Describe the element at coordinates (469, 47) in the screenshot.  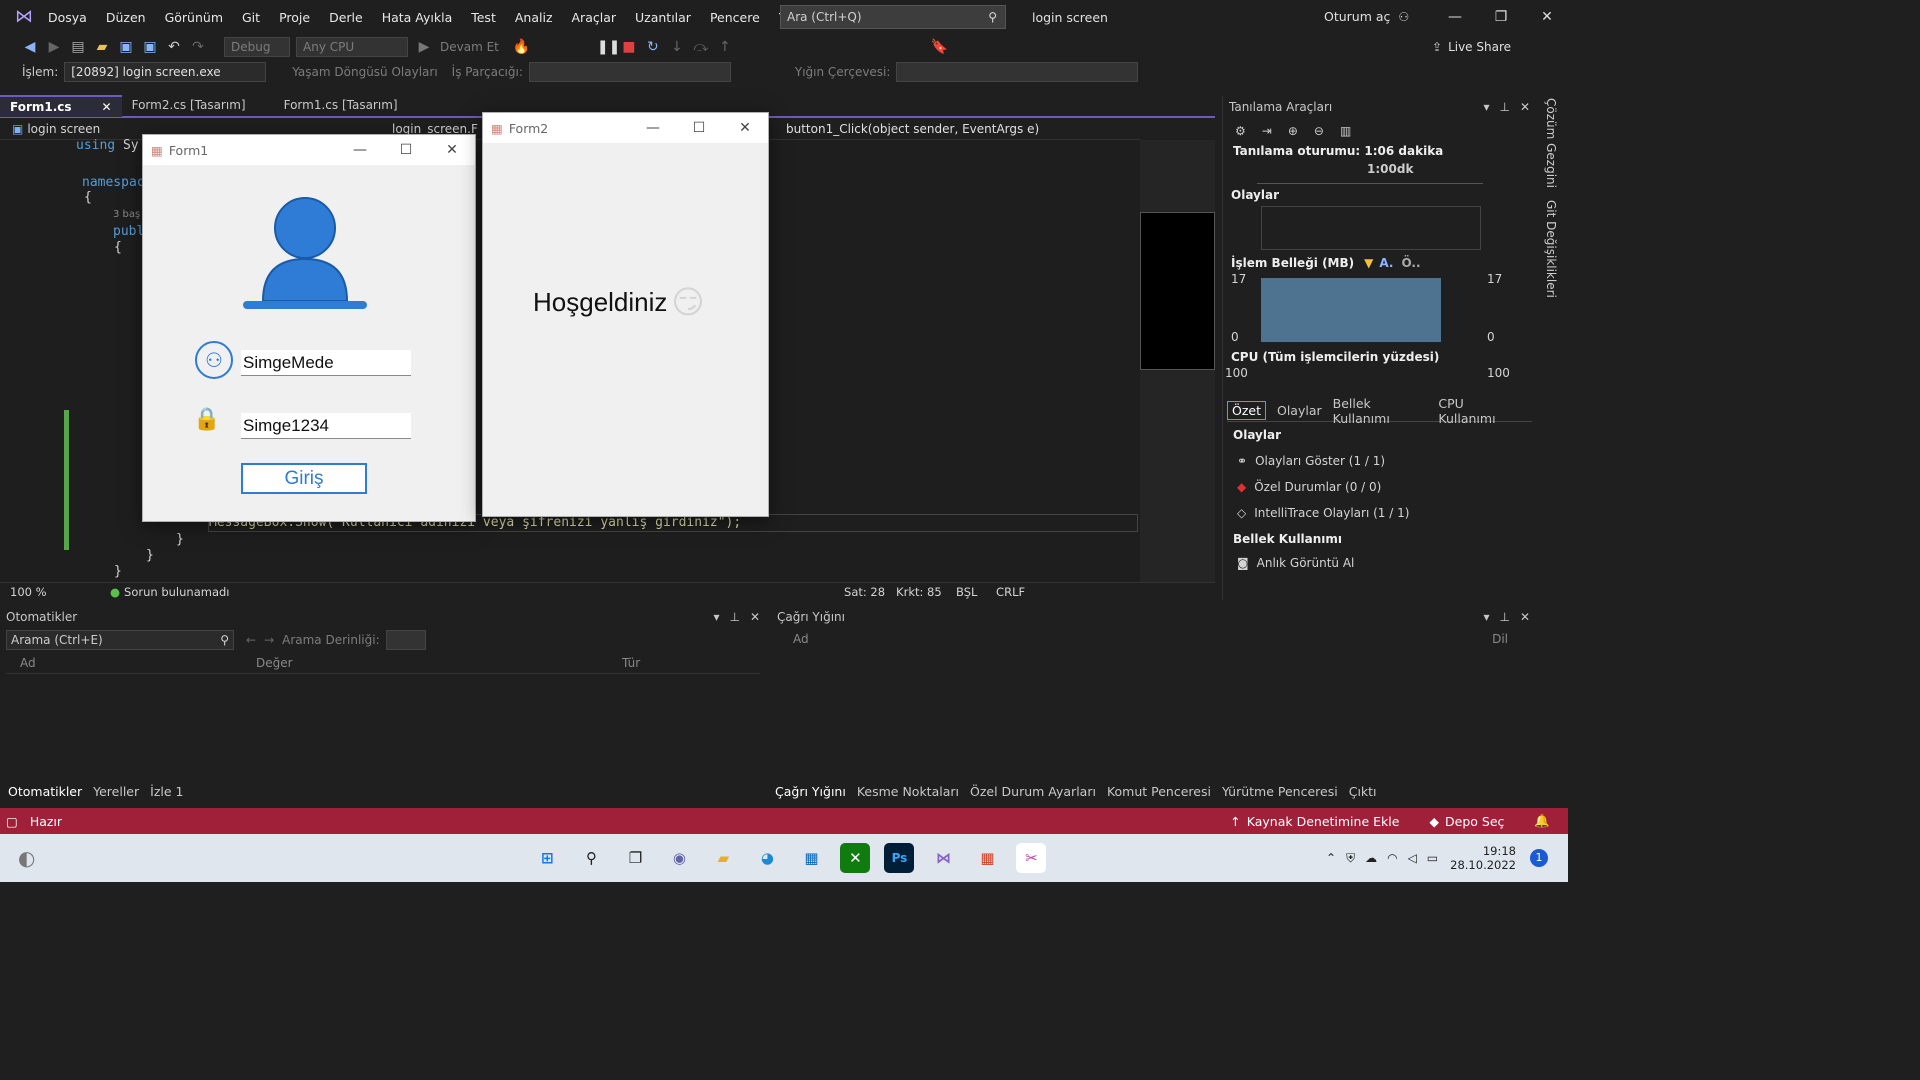
I see `continue-button: Devam Et` at that location.